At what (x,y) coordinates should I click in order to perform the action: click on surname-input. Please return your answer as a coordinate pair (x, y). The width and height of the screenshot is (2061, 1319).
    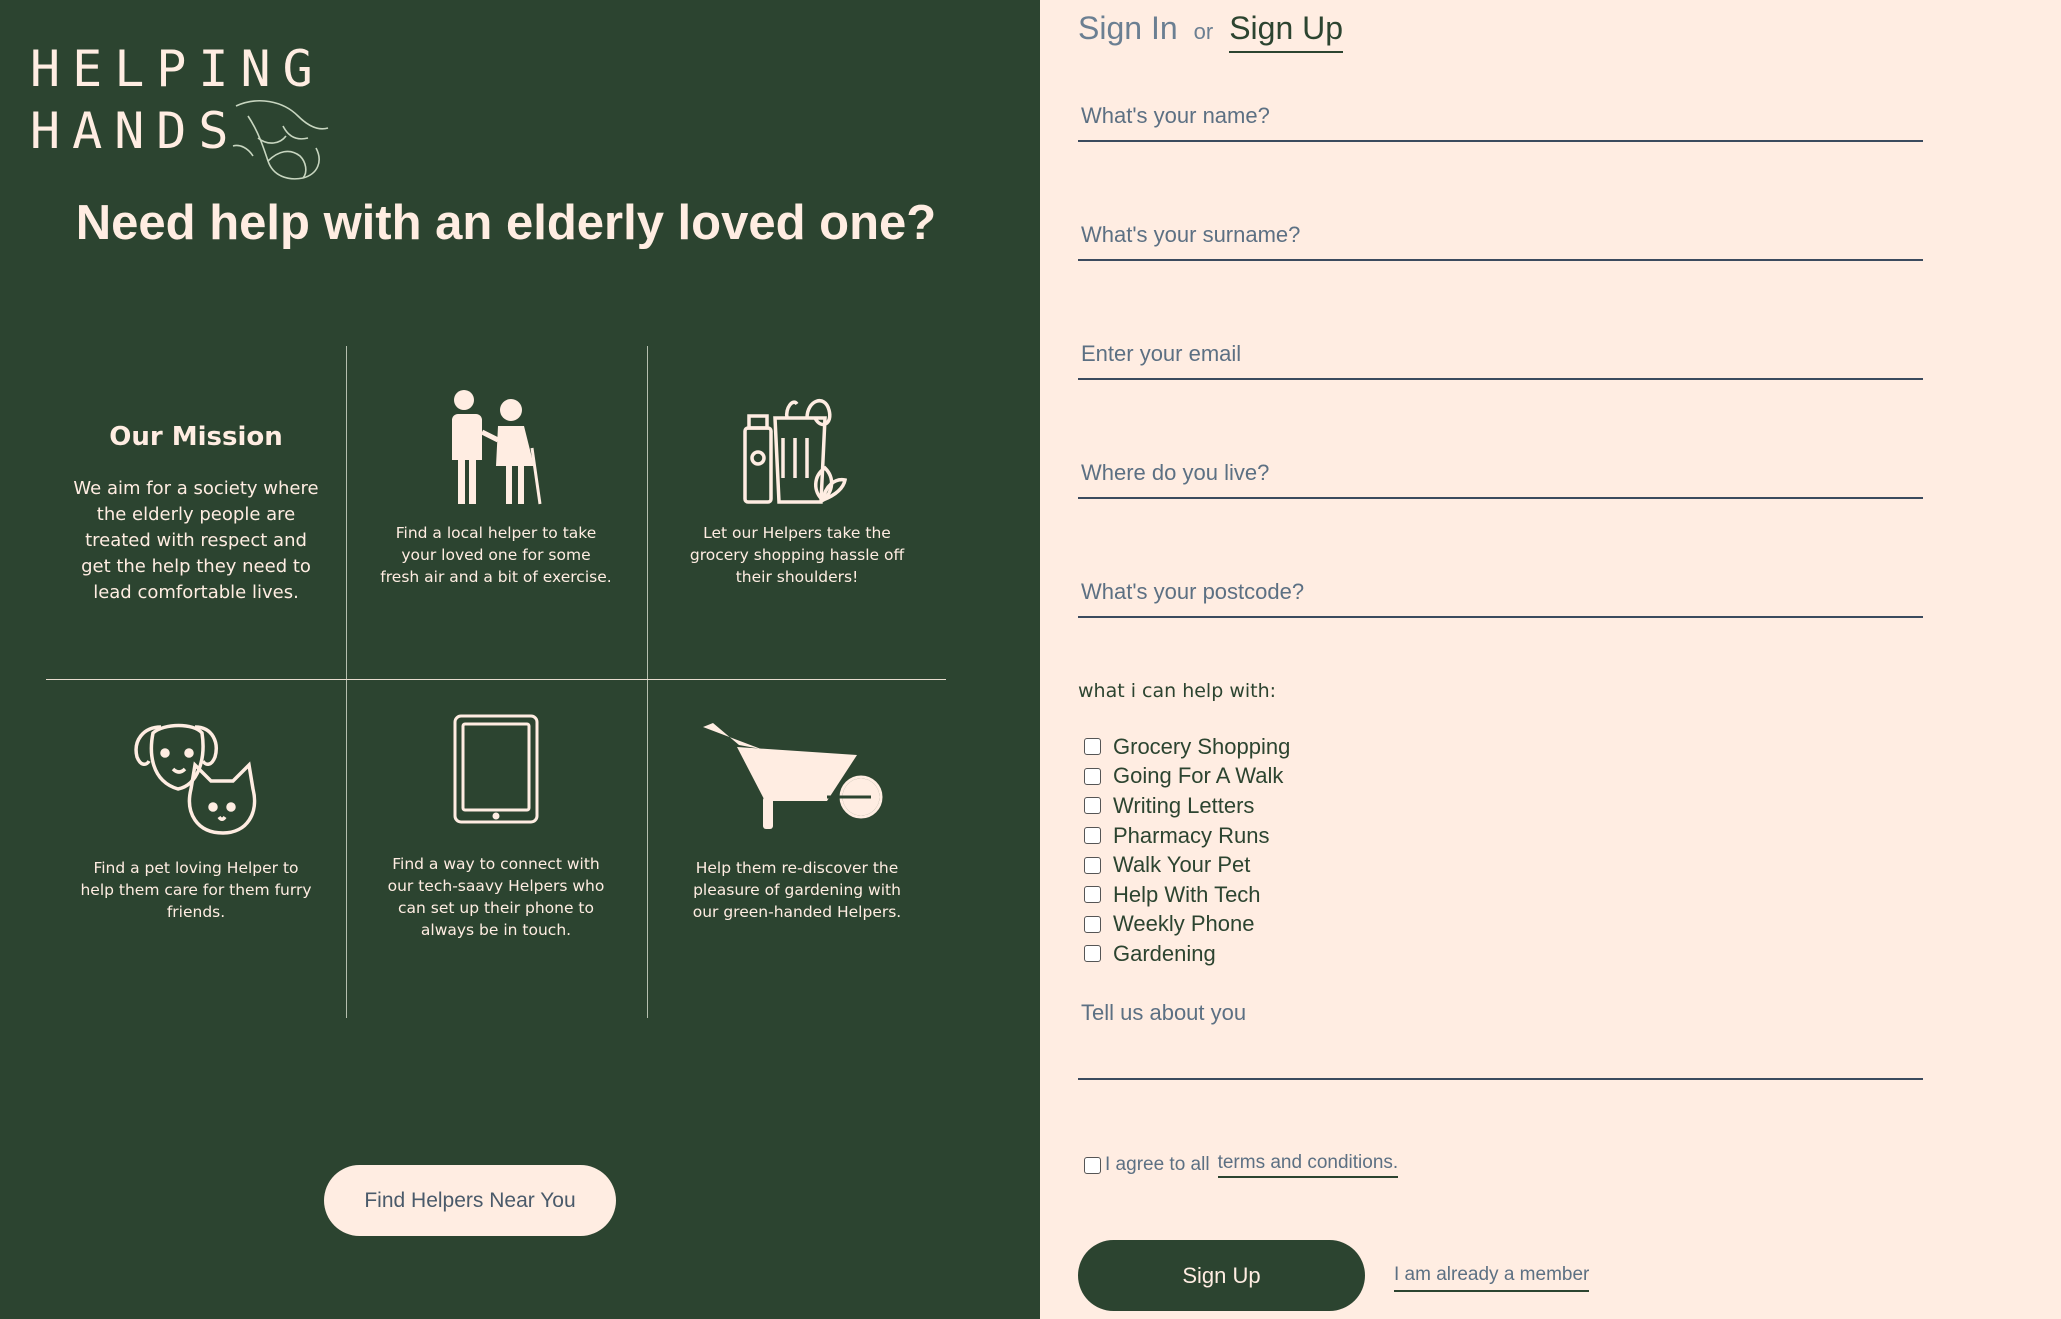
    Looking at the image, I should click on (1500, 235).